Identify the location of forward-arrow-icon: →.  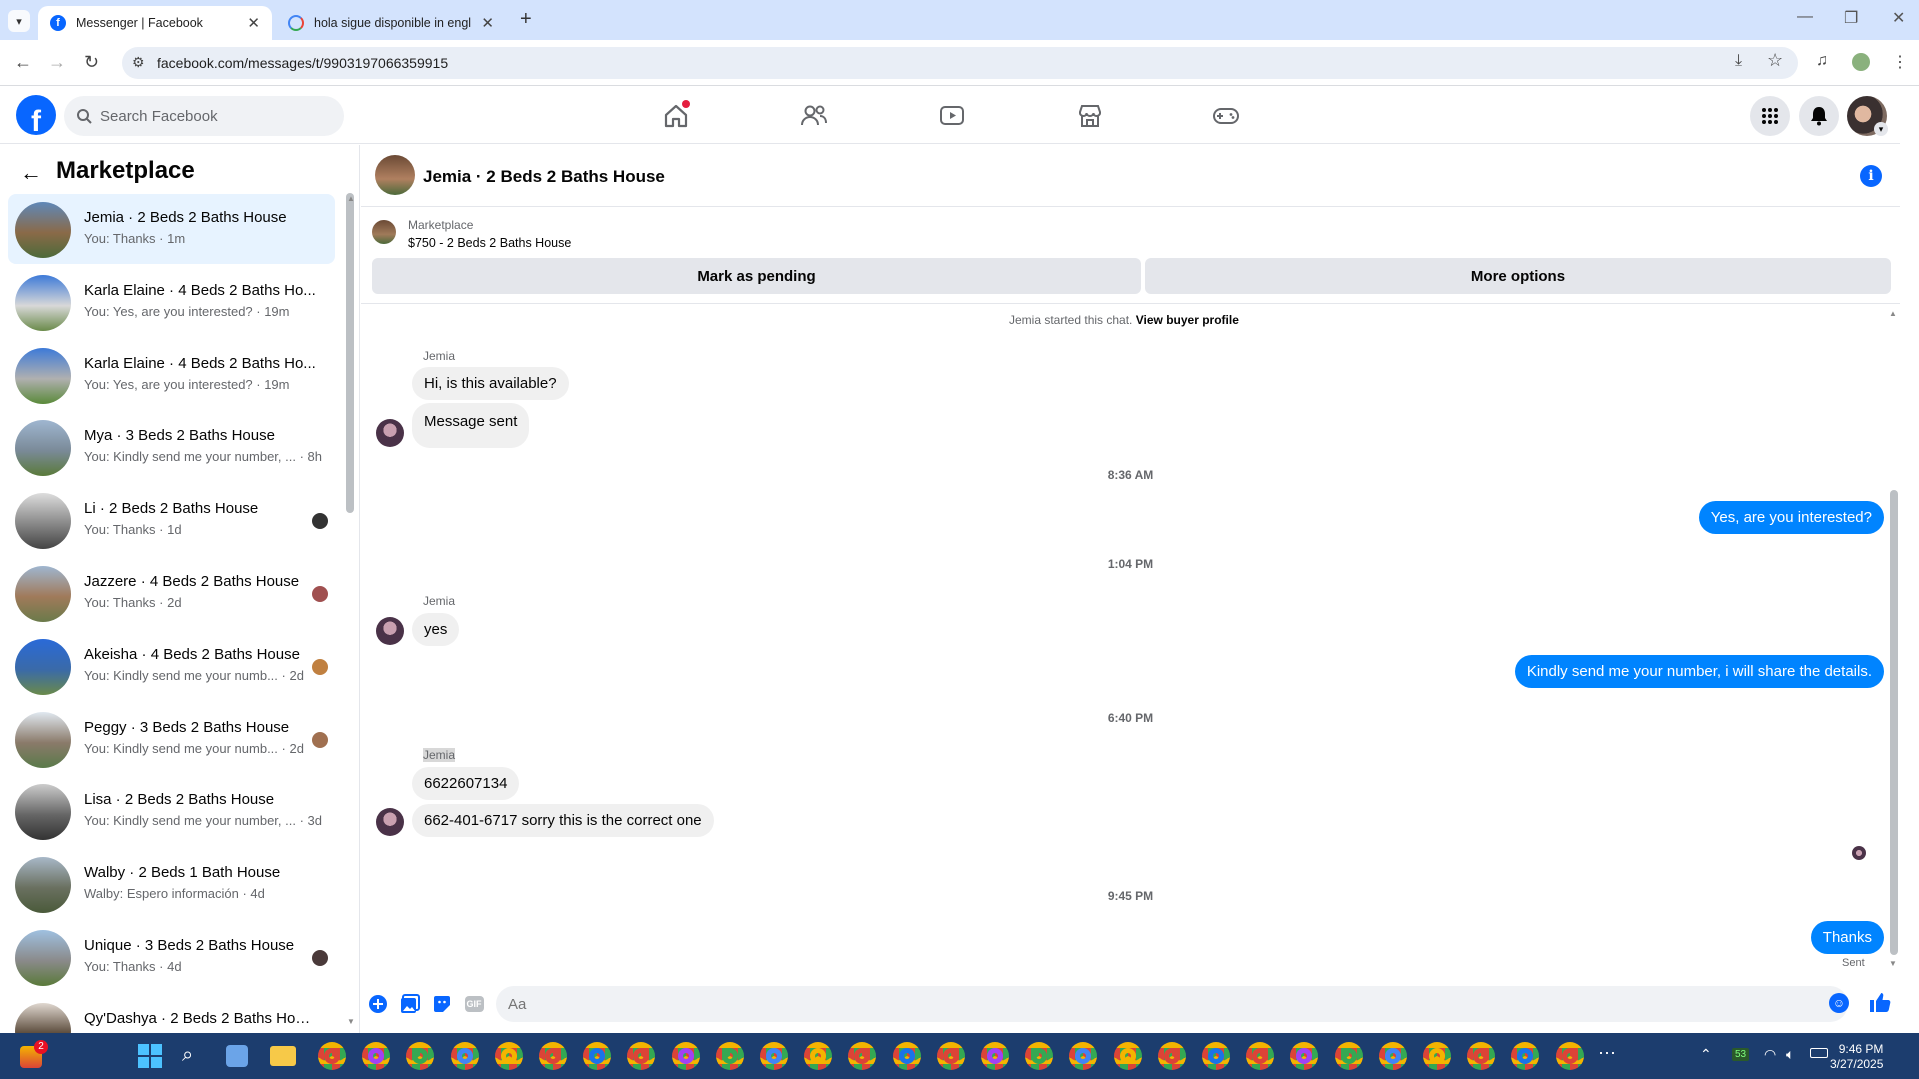
(57, 62).